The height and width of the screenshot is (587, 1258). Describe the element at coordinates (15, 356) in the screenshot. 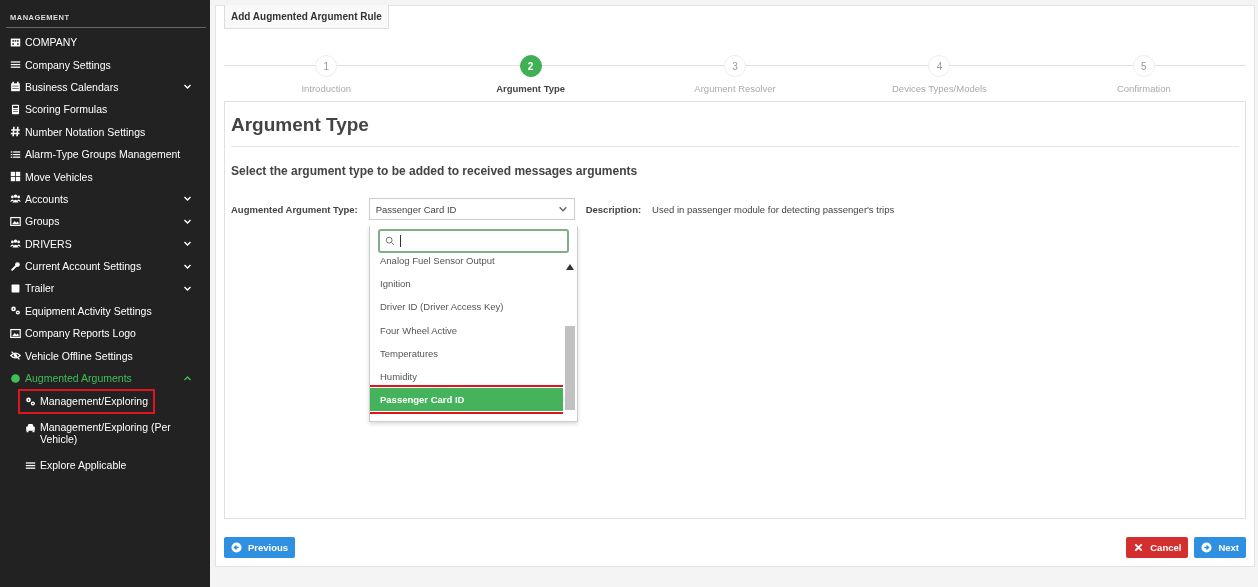

I see `eye-slash-icon` at that location.